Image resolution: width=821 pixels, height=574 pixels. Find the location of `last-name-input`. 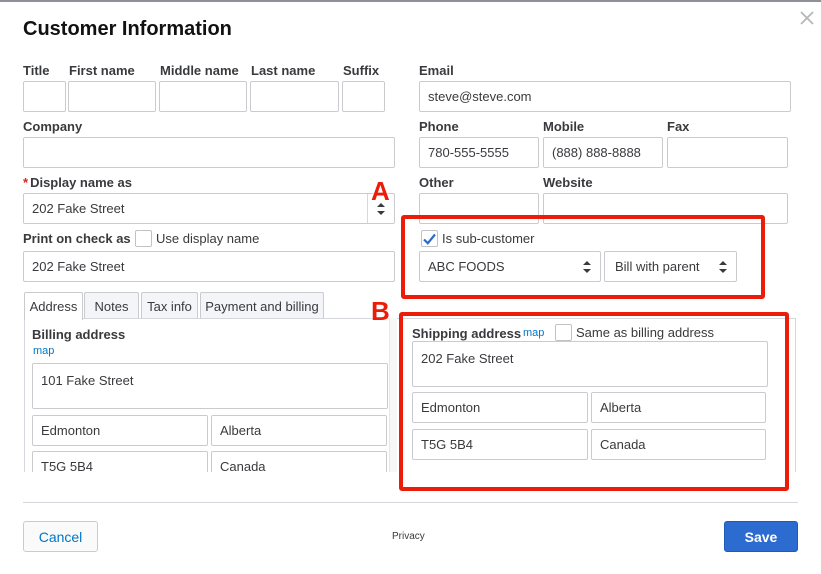

last-name-input is located at coordinates (294, 96).